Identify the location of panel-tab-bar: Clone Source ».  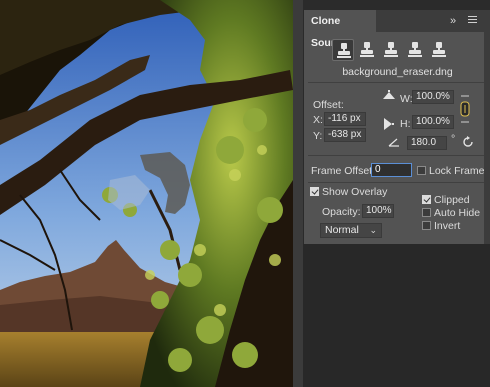
(397, 29).